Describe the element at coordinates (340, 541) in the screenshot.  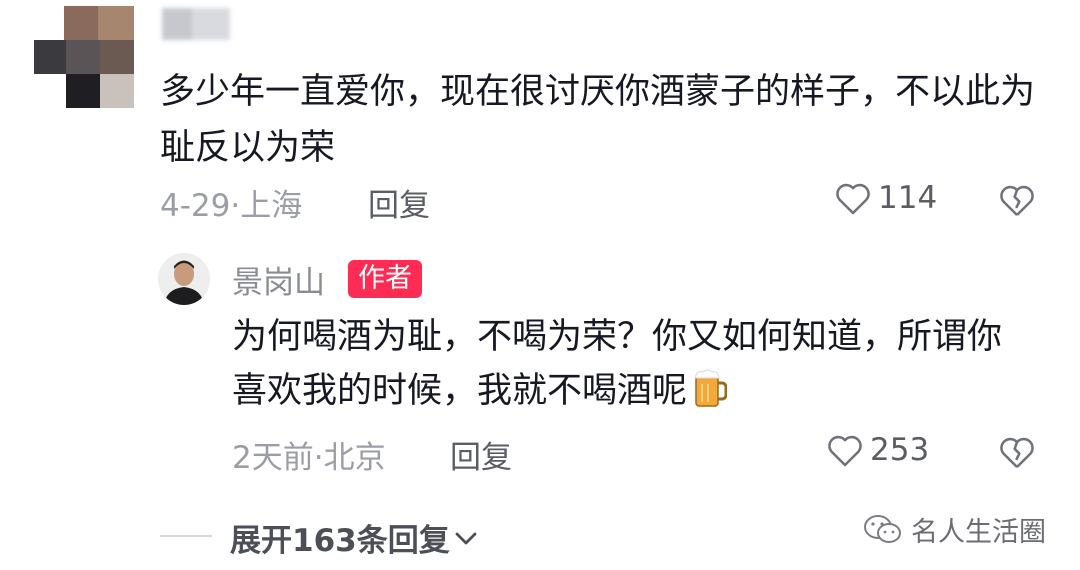
I see `expand-replies-label: 展开163条回复` at that location.